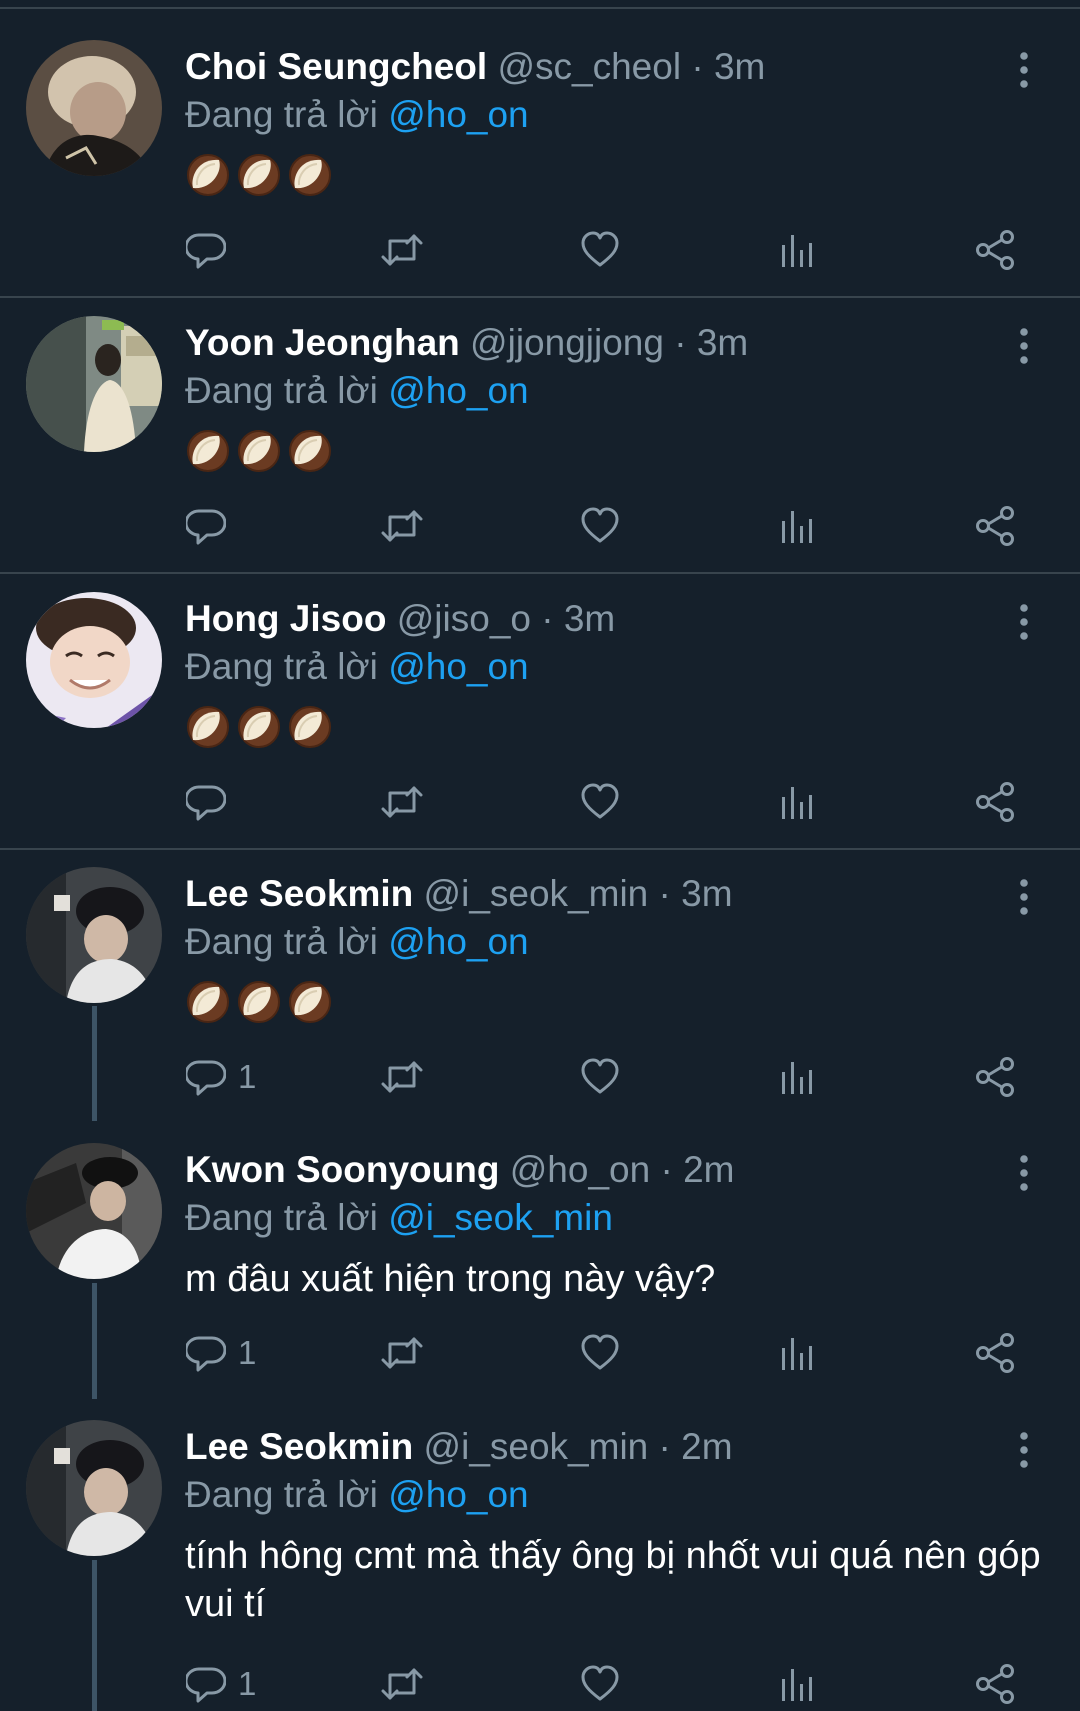 The height and width of the screenshot is (1711, 1080). Describe the element at coordinates (464, 618) in the screenshot. I see `user-handle: @jiso_o` at that location.